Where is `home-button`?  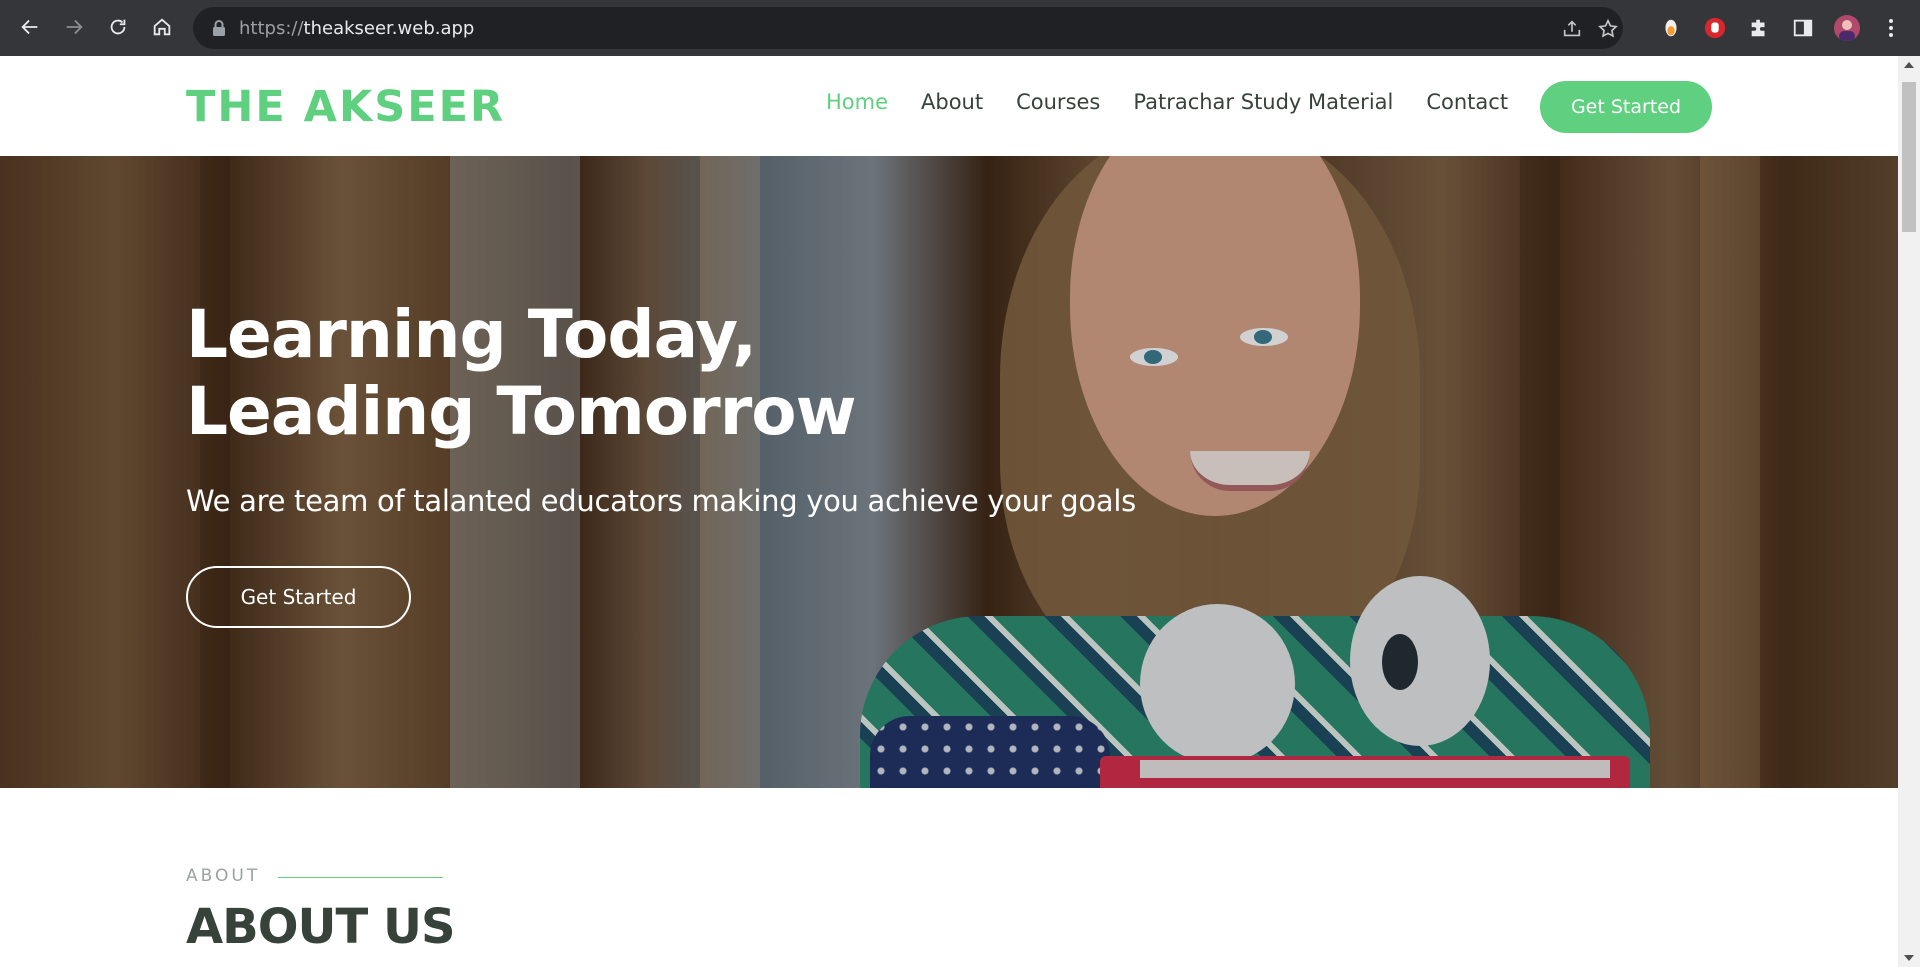 home-button is located at coordinates (162, 27).